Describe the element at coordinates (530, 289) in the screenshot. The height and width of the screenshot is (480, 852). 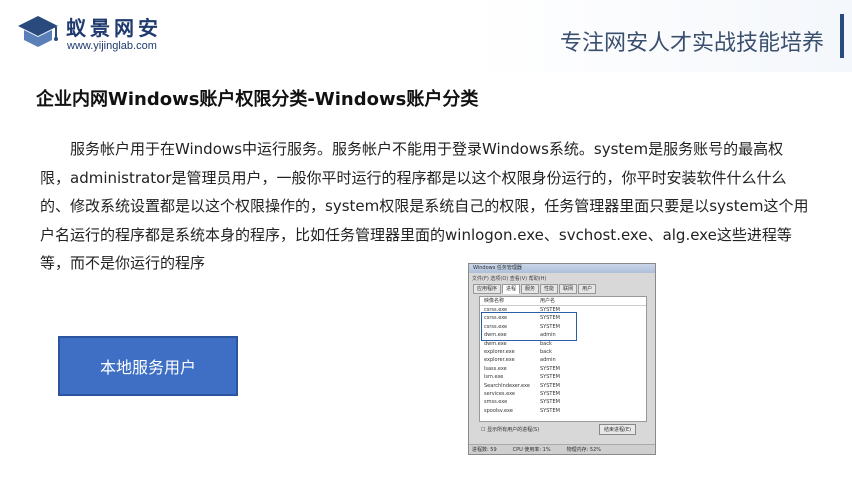
I see `tab-services: 服务` at that location.